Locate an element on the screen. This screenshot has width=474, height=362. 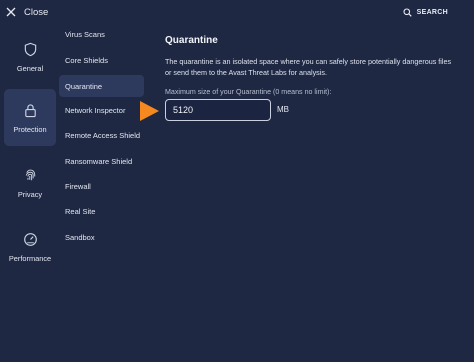
subnav-real-site: Real Site is located at coordinates (101, 211).